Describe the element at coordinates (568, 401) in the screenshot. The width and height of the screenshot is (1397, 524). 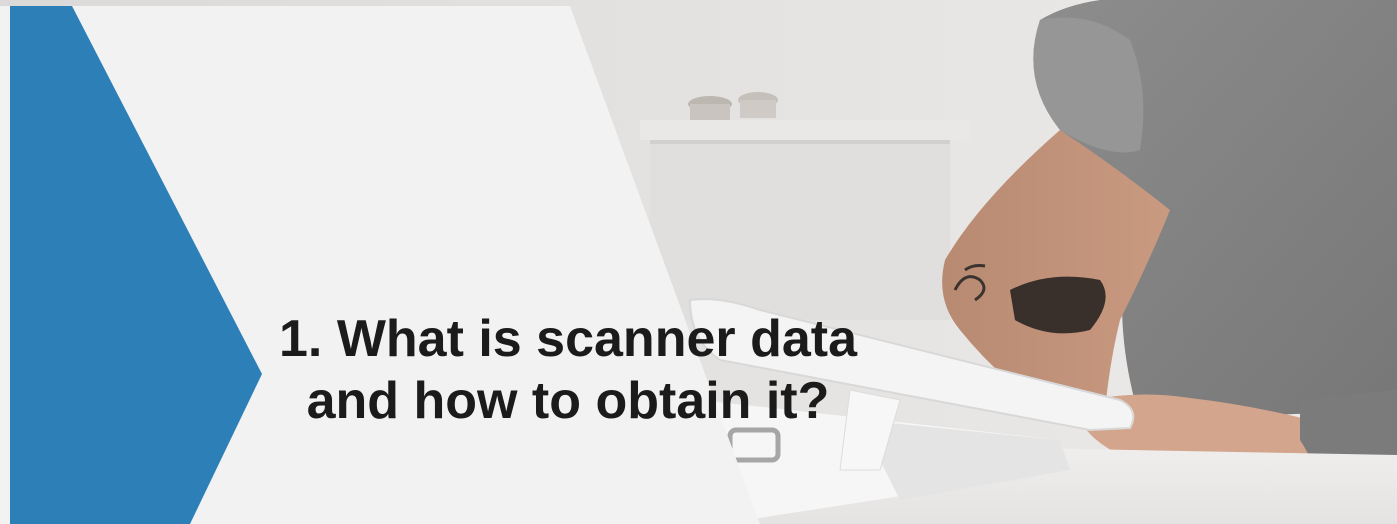
I see `slide-title-line-2: and how to obtain it?` at that location.